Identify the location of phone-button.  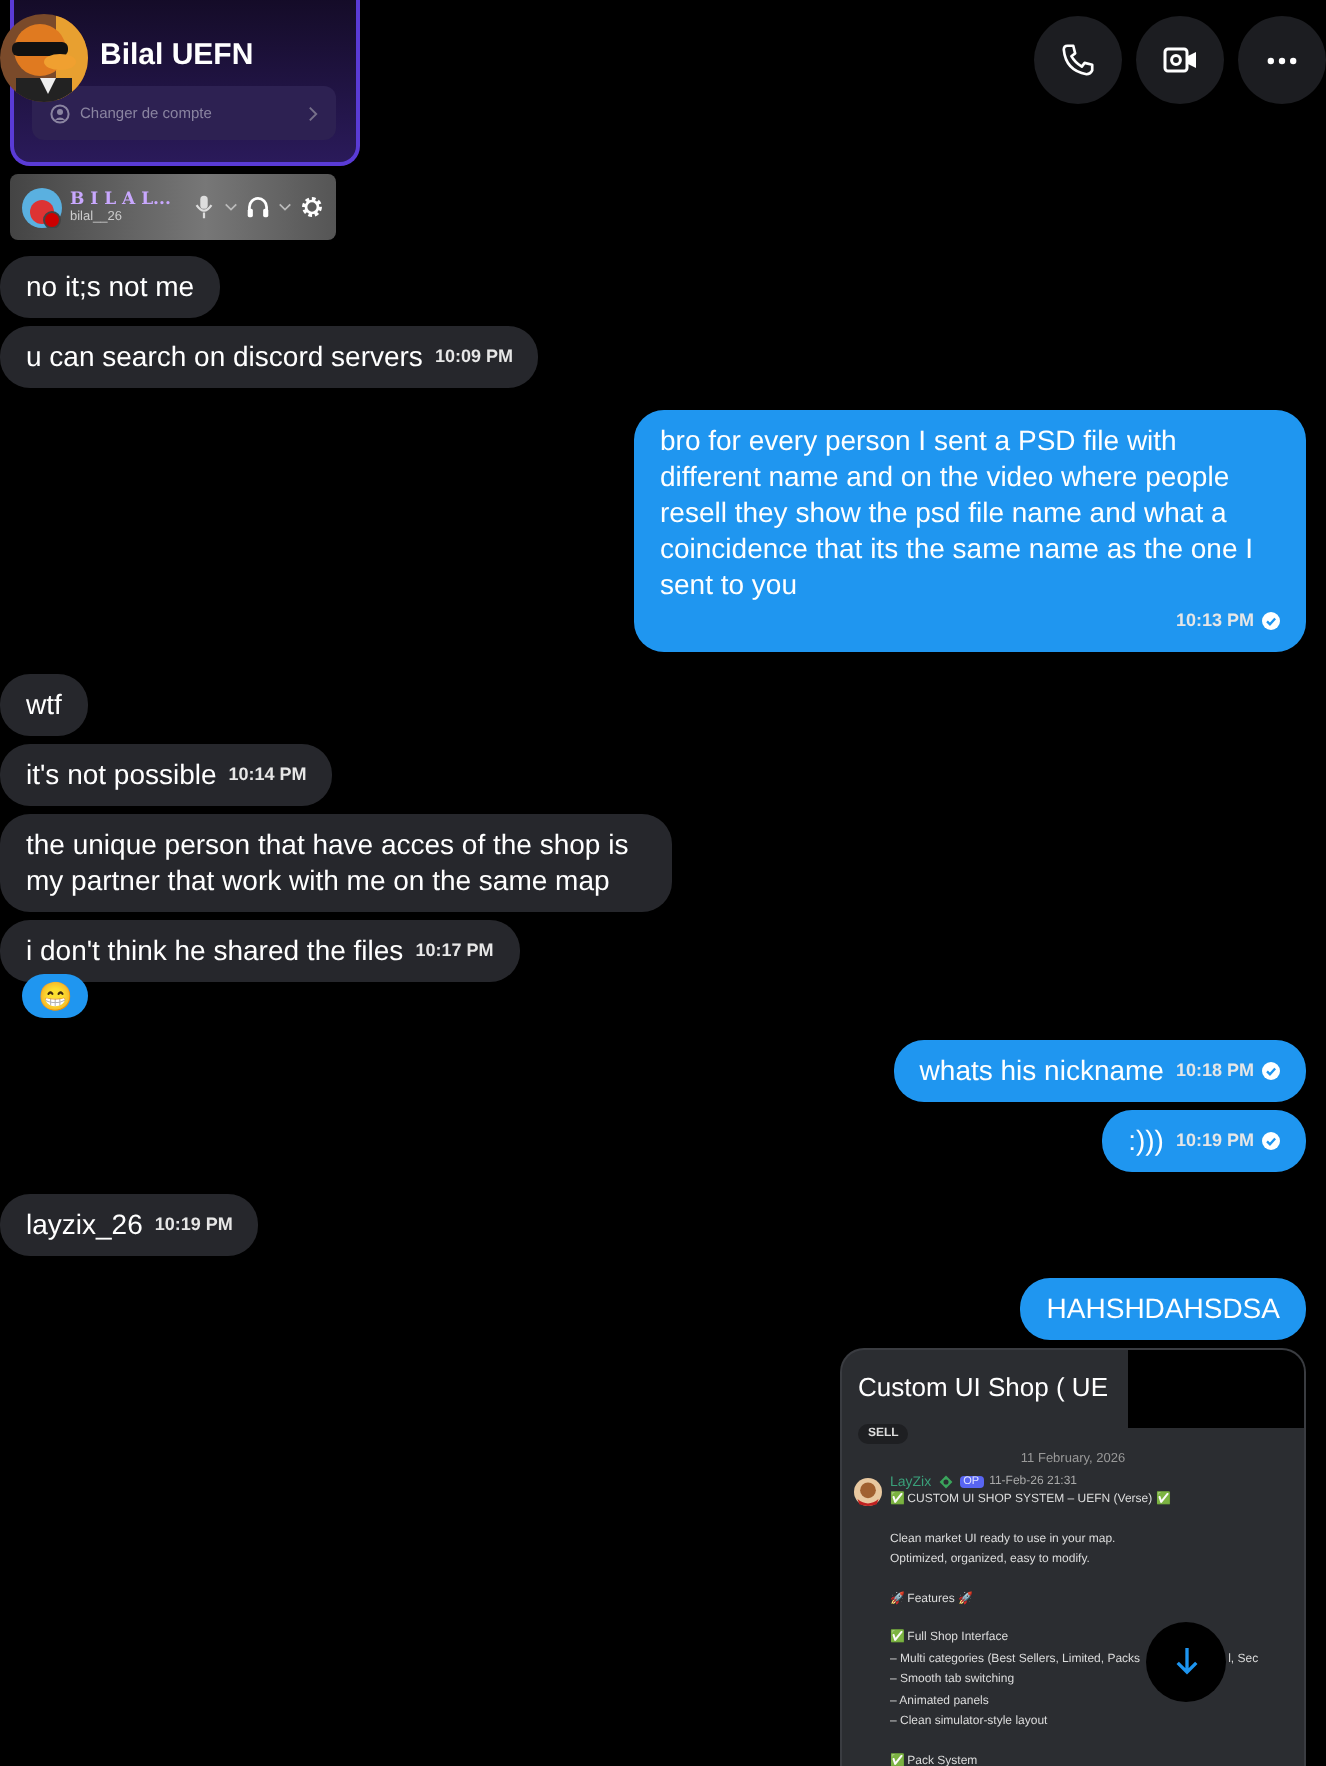
(1078, 60).